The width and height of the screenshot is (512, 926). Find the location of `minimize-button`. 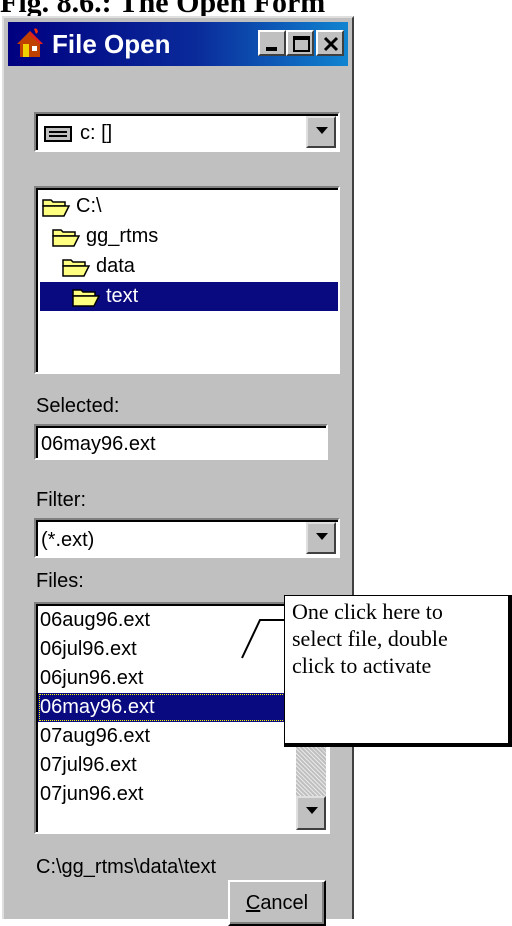

minimize-button is located at coordinates (272, 43).